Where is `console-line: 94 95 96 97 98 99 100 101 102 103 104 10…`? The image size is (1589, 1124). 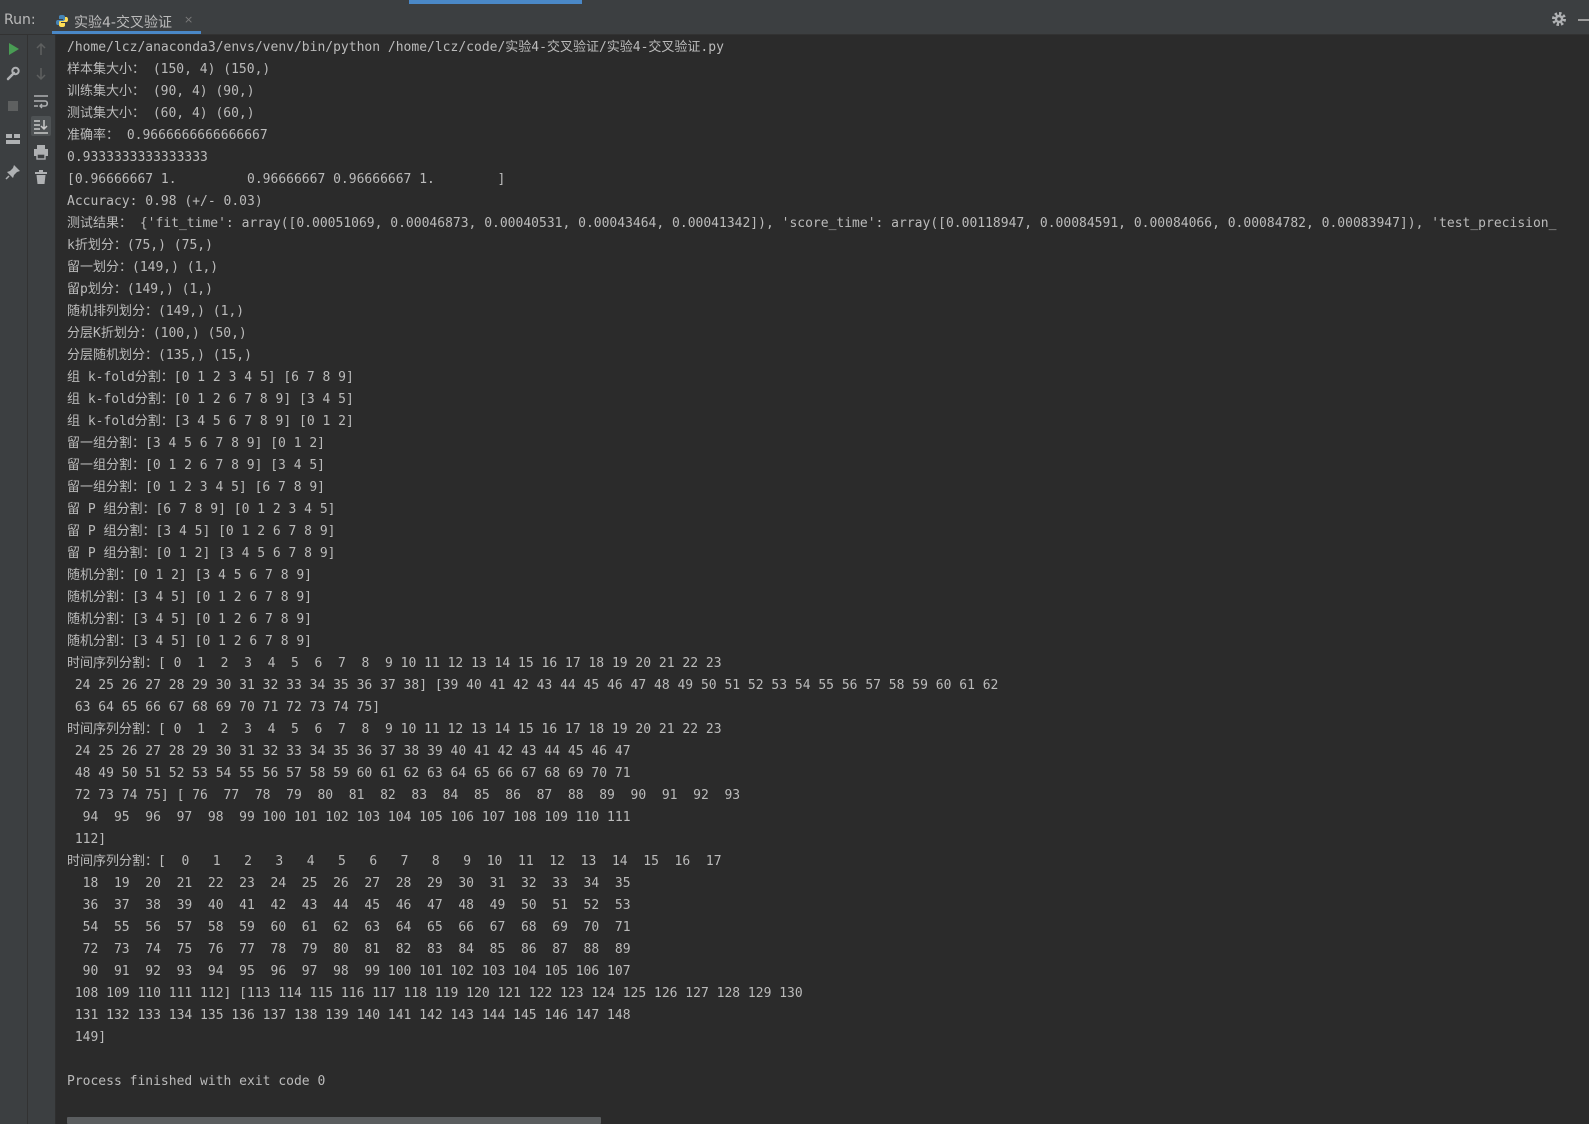 console-line: 94 95 96 97 98 99 100 101 102 103 104 10… is located at coordinates (349, 817).